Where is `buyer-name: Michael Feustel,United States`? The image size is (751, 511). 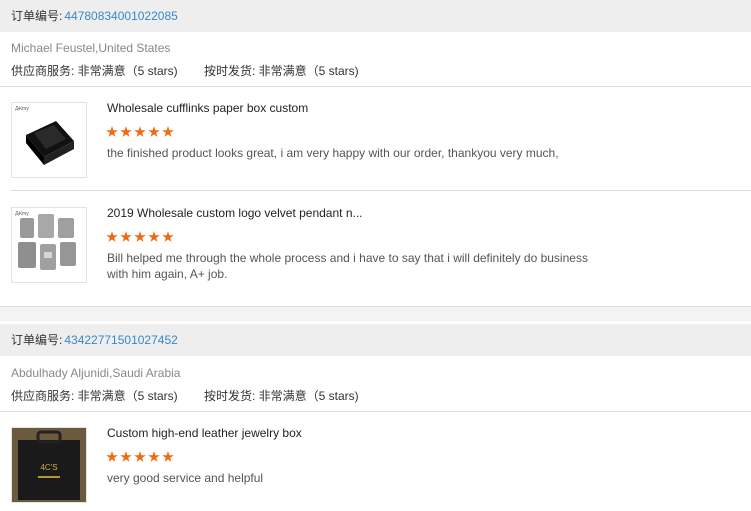
buyer-name: Michael Feustel,United States is located at coordinates (91, 48).